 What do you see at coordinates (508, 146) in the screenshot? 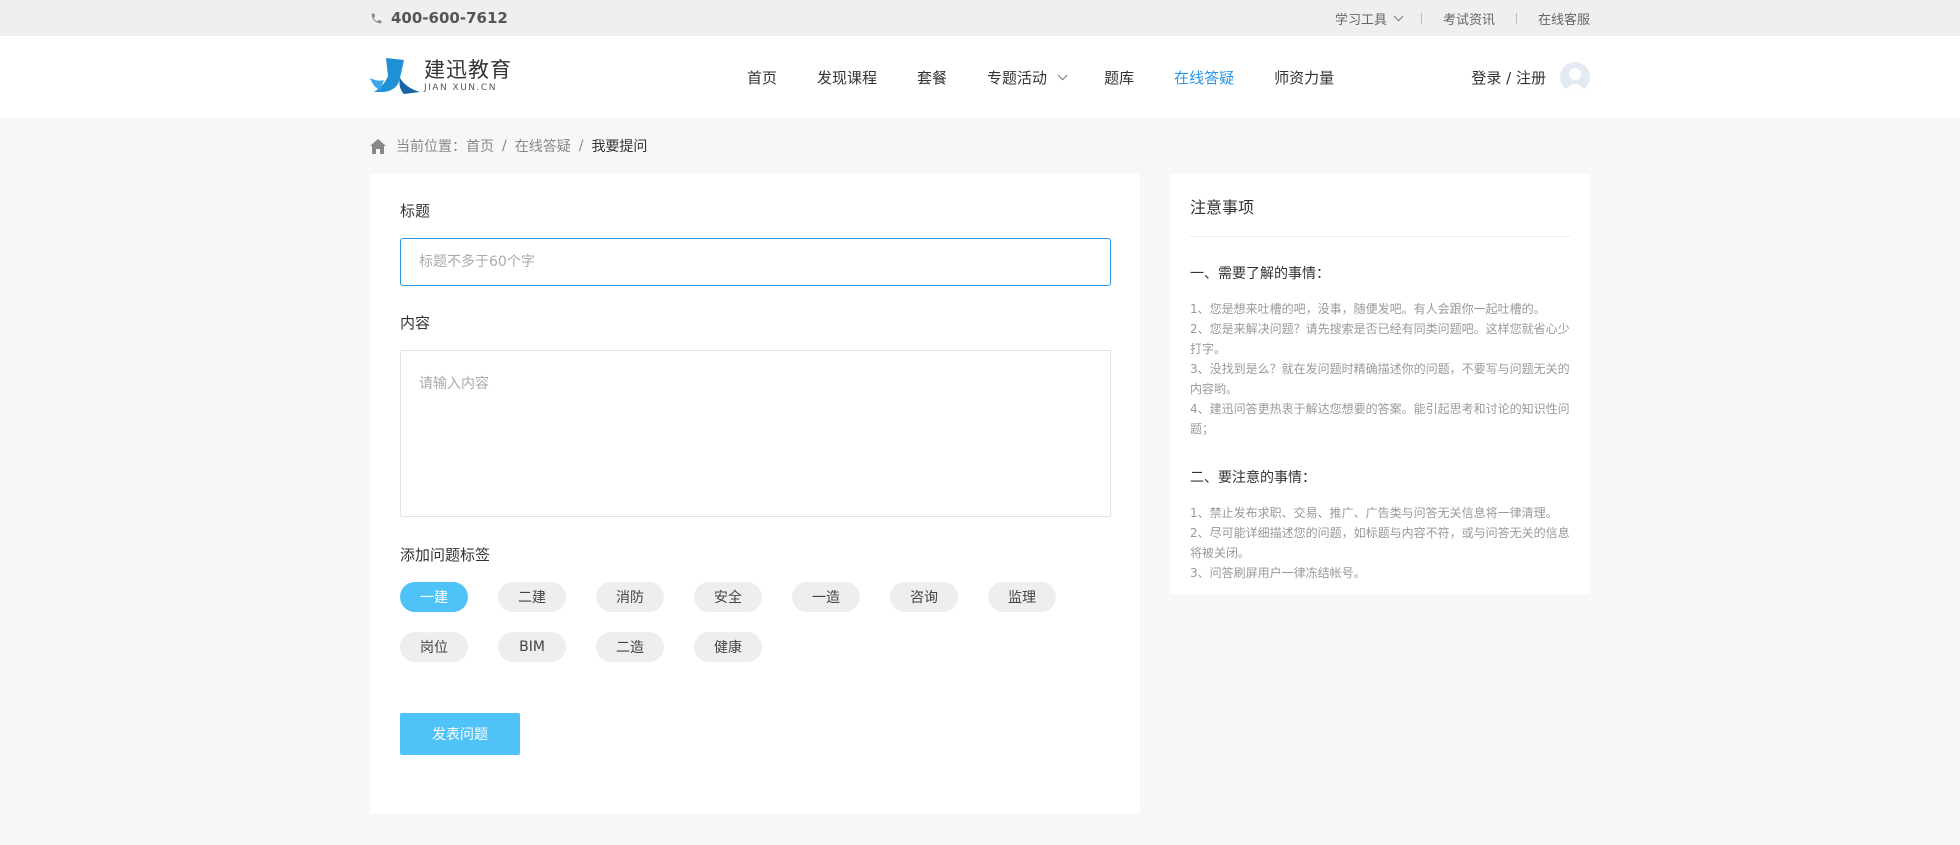
I see `breadcrumb: 当前位置： 首页 / 在线答疑 / 我要提问` at bounding box center [508, 146].